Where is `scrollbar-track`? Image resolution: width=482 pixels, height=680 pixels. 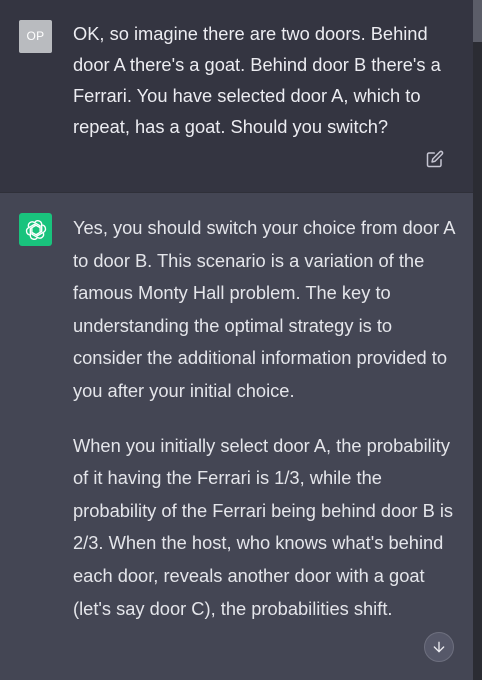
scrollbar-track is located at coordinates (477, 340).